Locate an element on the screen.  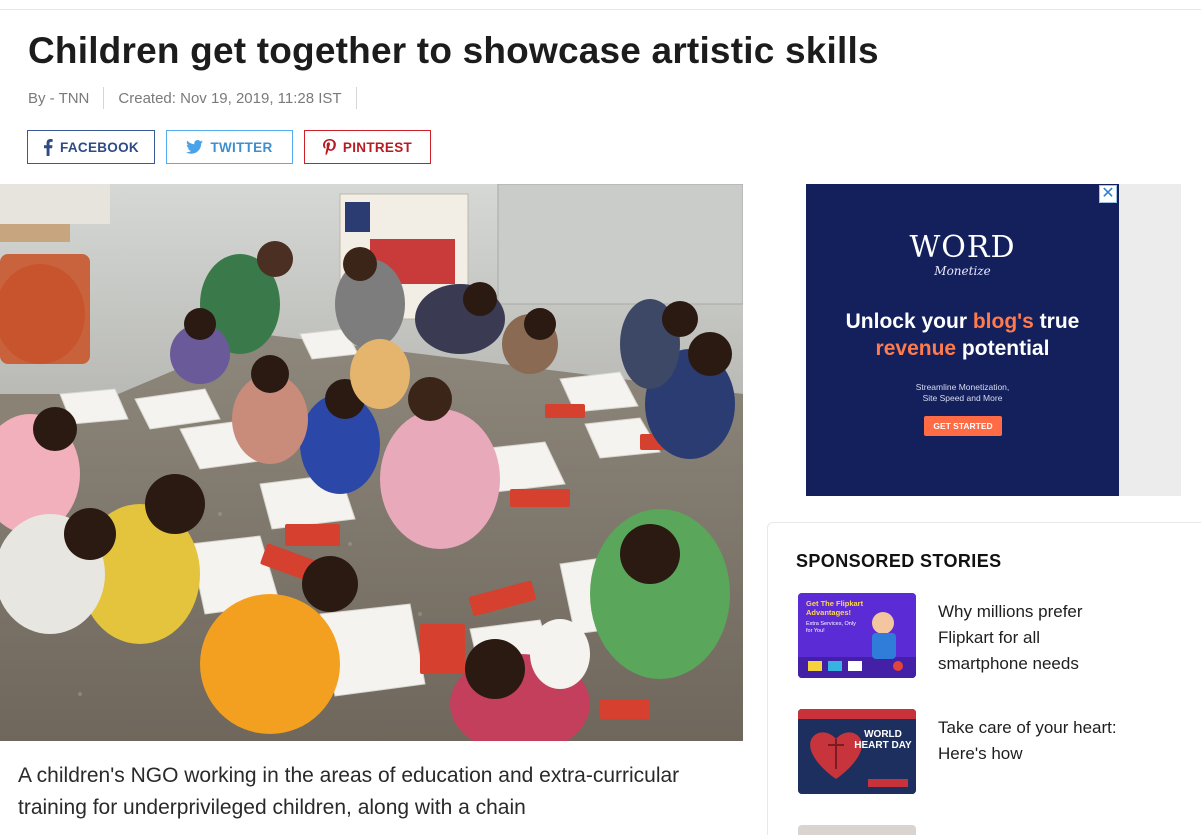
ad-subtext-line: Site Speed and More is located at coordinates (962, 398).